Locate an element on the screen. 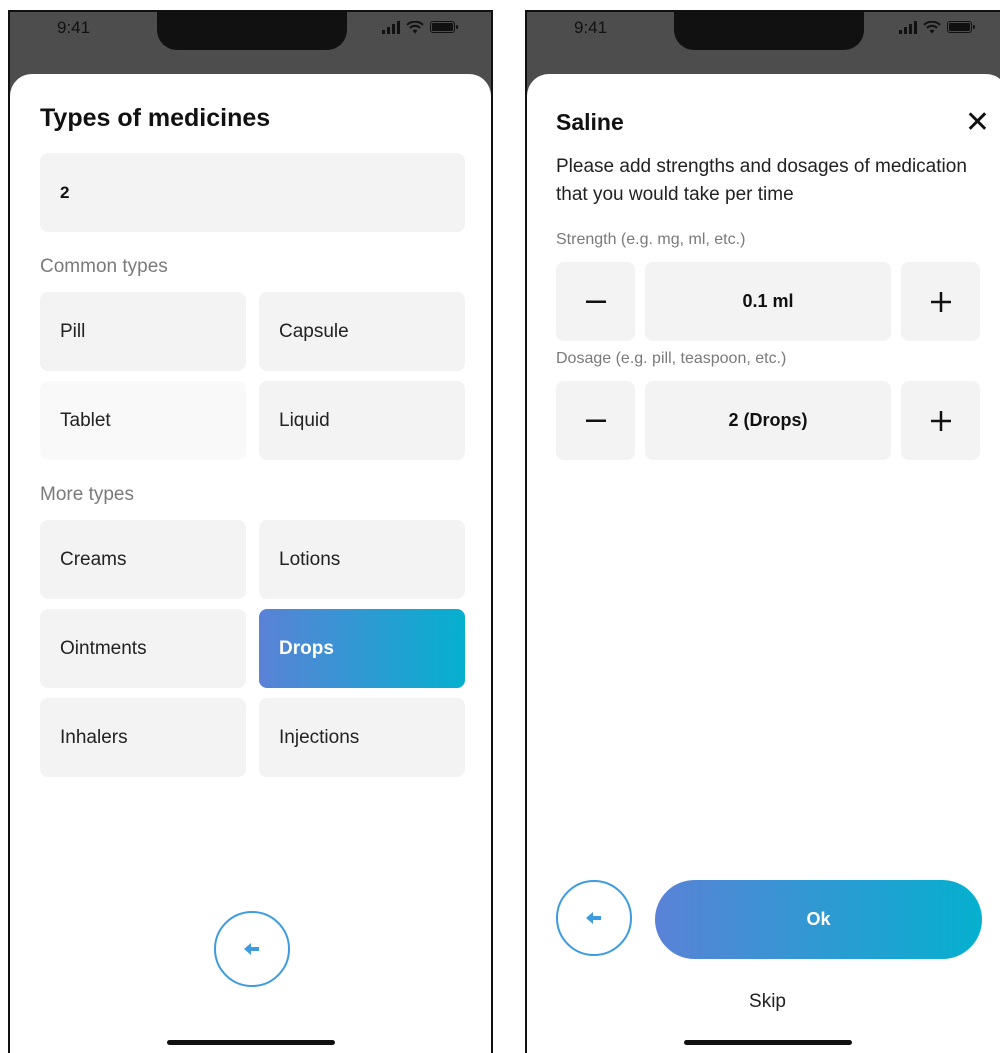 The width and height of the screenshot is (1000, 1053). type-tile-liquid: Liquid is located at coordinates (362, 420).